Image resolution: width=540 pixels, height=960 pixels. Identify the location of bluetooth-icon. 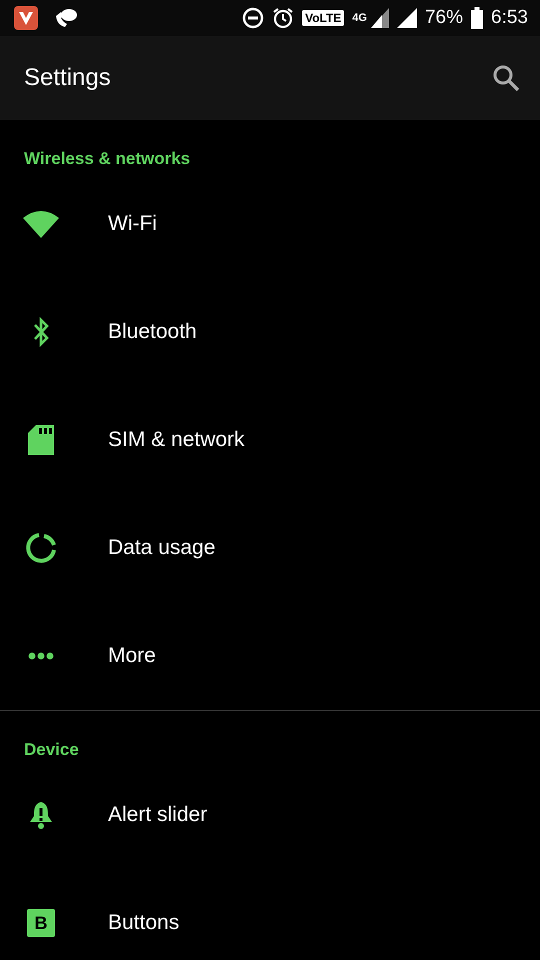
(41, 332).